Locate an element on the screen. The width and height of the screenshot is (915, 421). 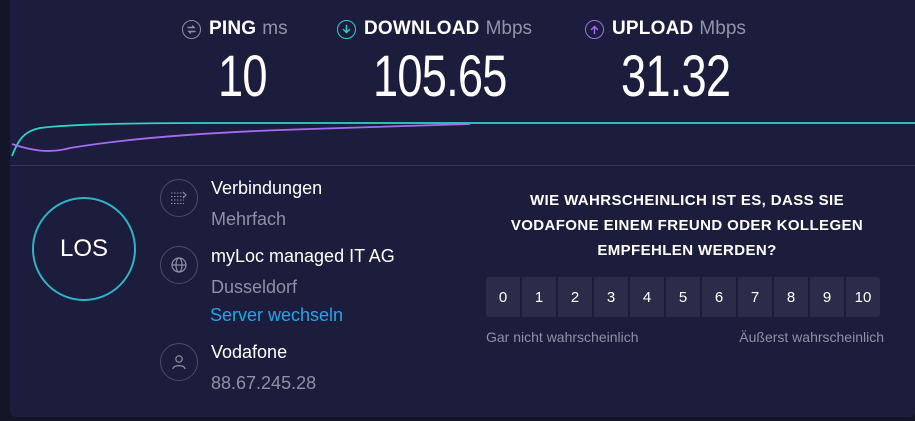
upload-speed-line is located at coordinates (241, 137).